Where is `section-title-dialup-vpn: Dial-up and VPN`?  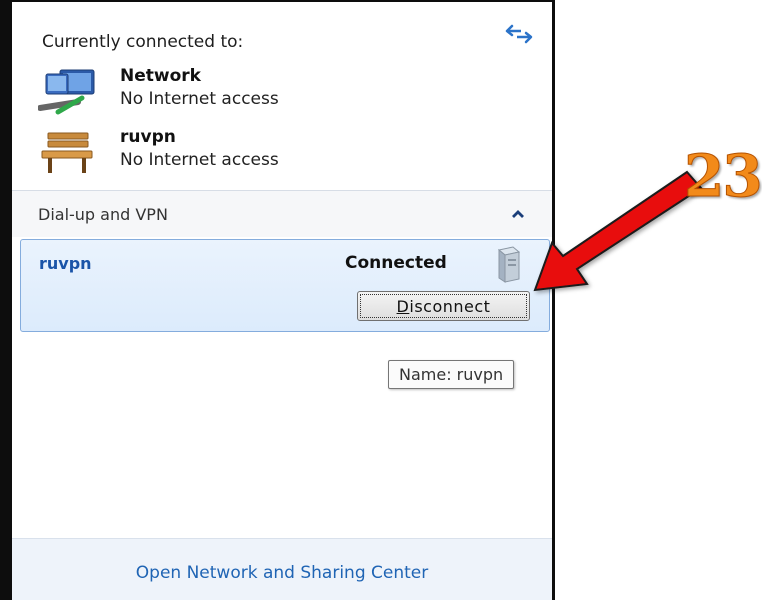
section-title-dialup-vpn: Dial-up and VPN is located at coordinates (103, 214).